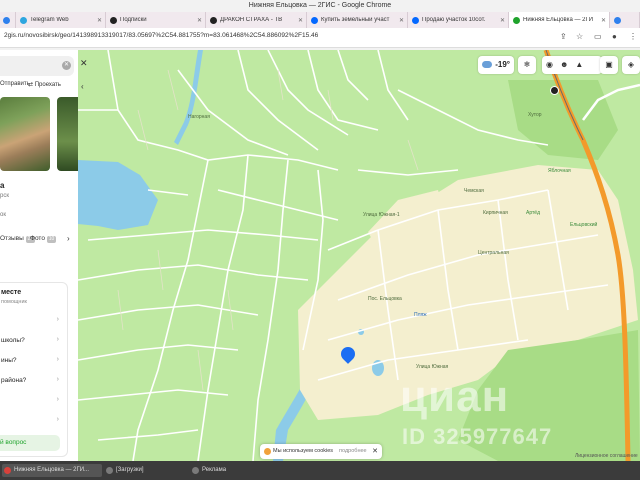  I want to click on tab-buy-land: Купить земельный участ ✕, so click(357, 20).